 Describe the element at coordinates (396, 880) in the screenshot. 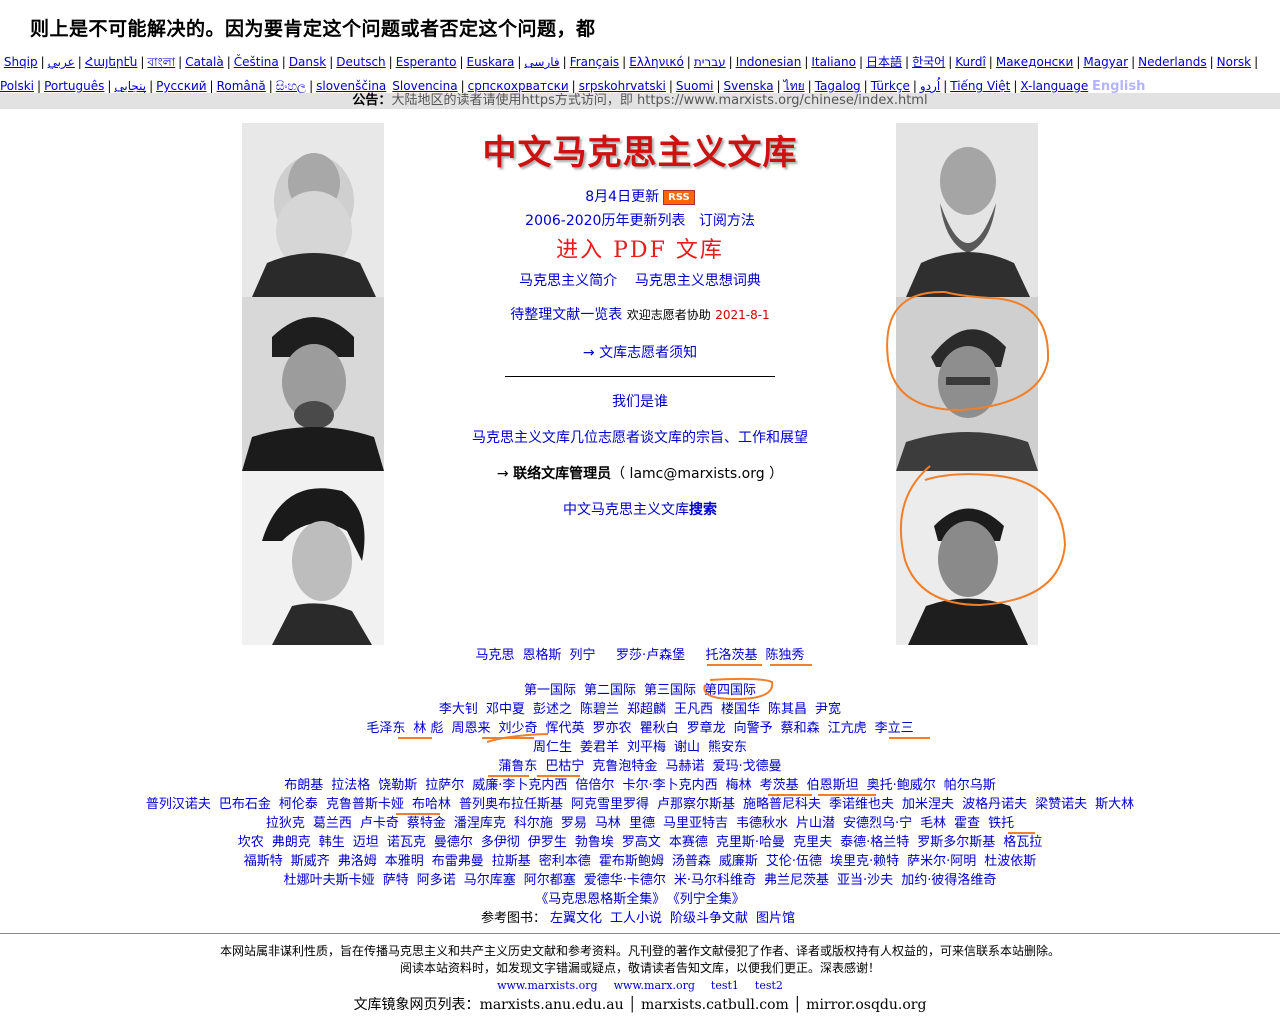

I see `author-link: 萨特` at that location.